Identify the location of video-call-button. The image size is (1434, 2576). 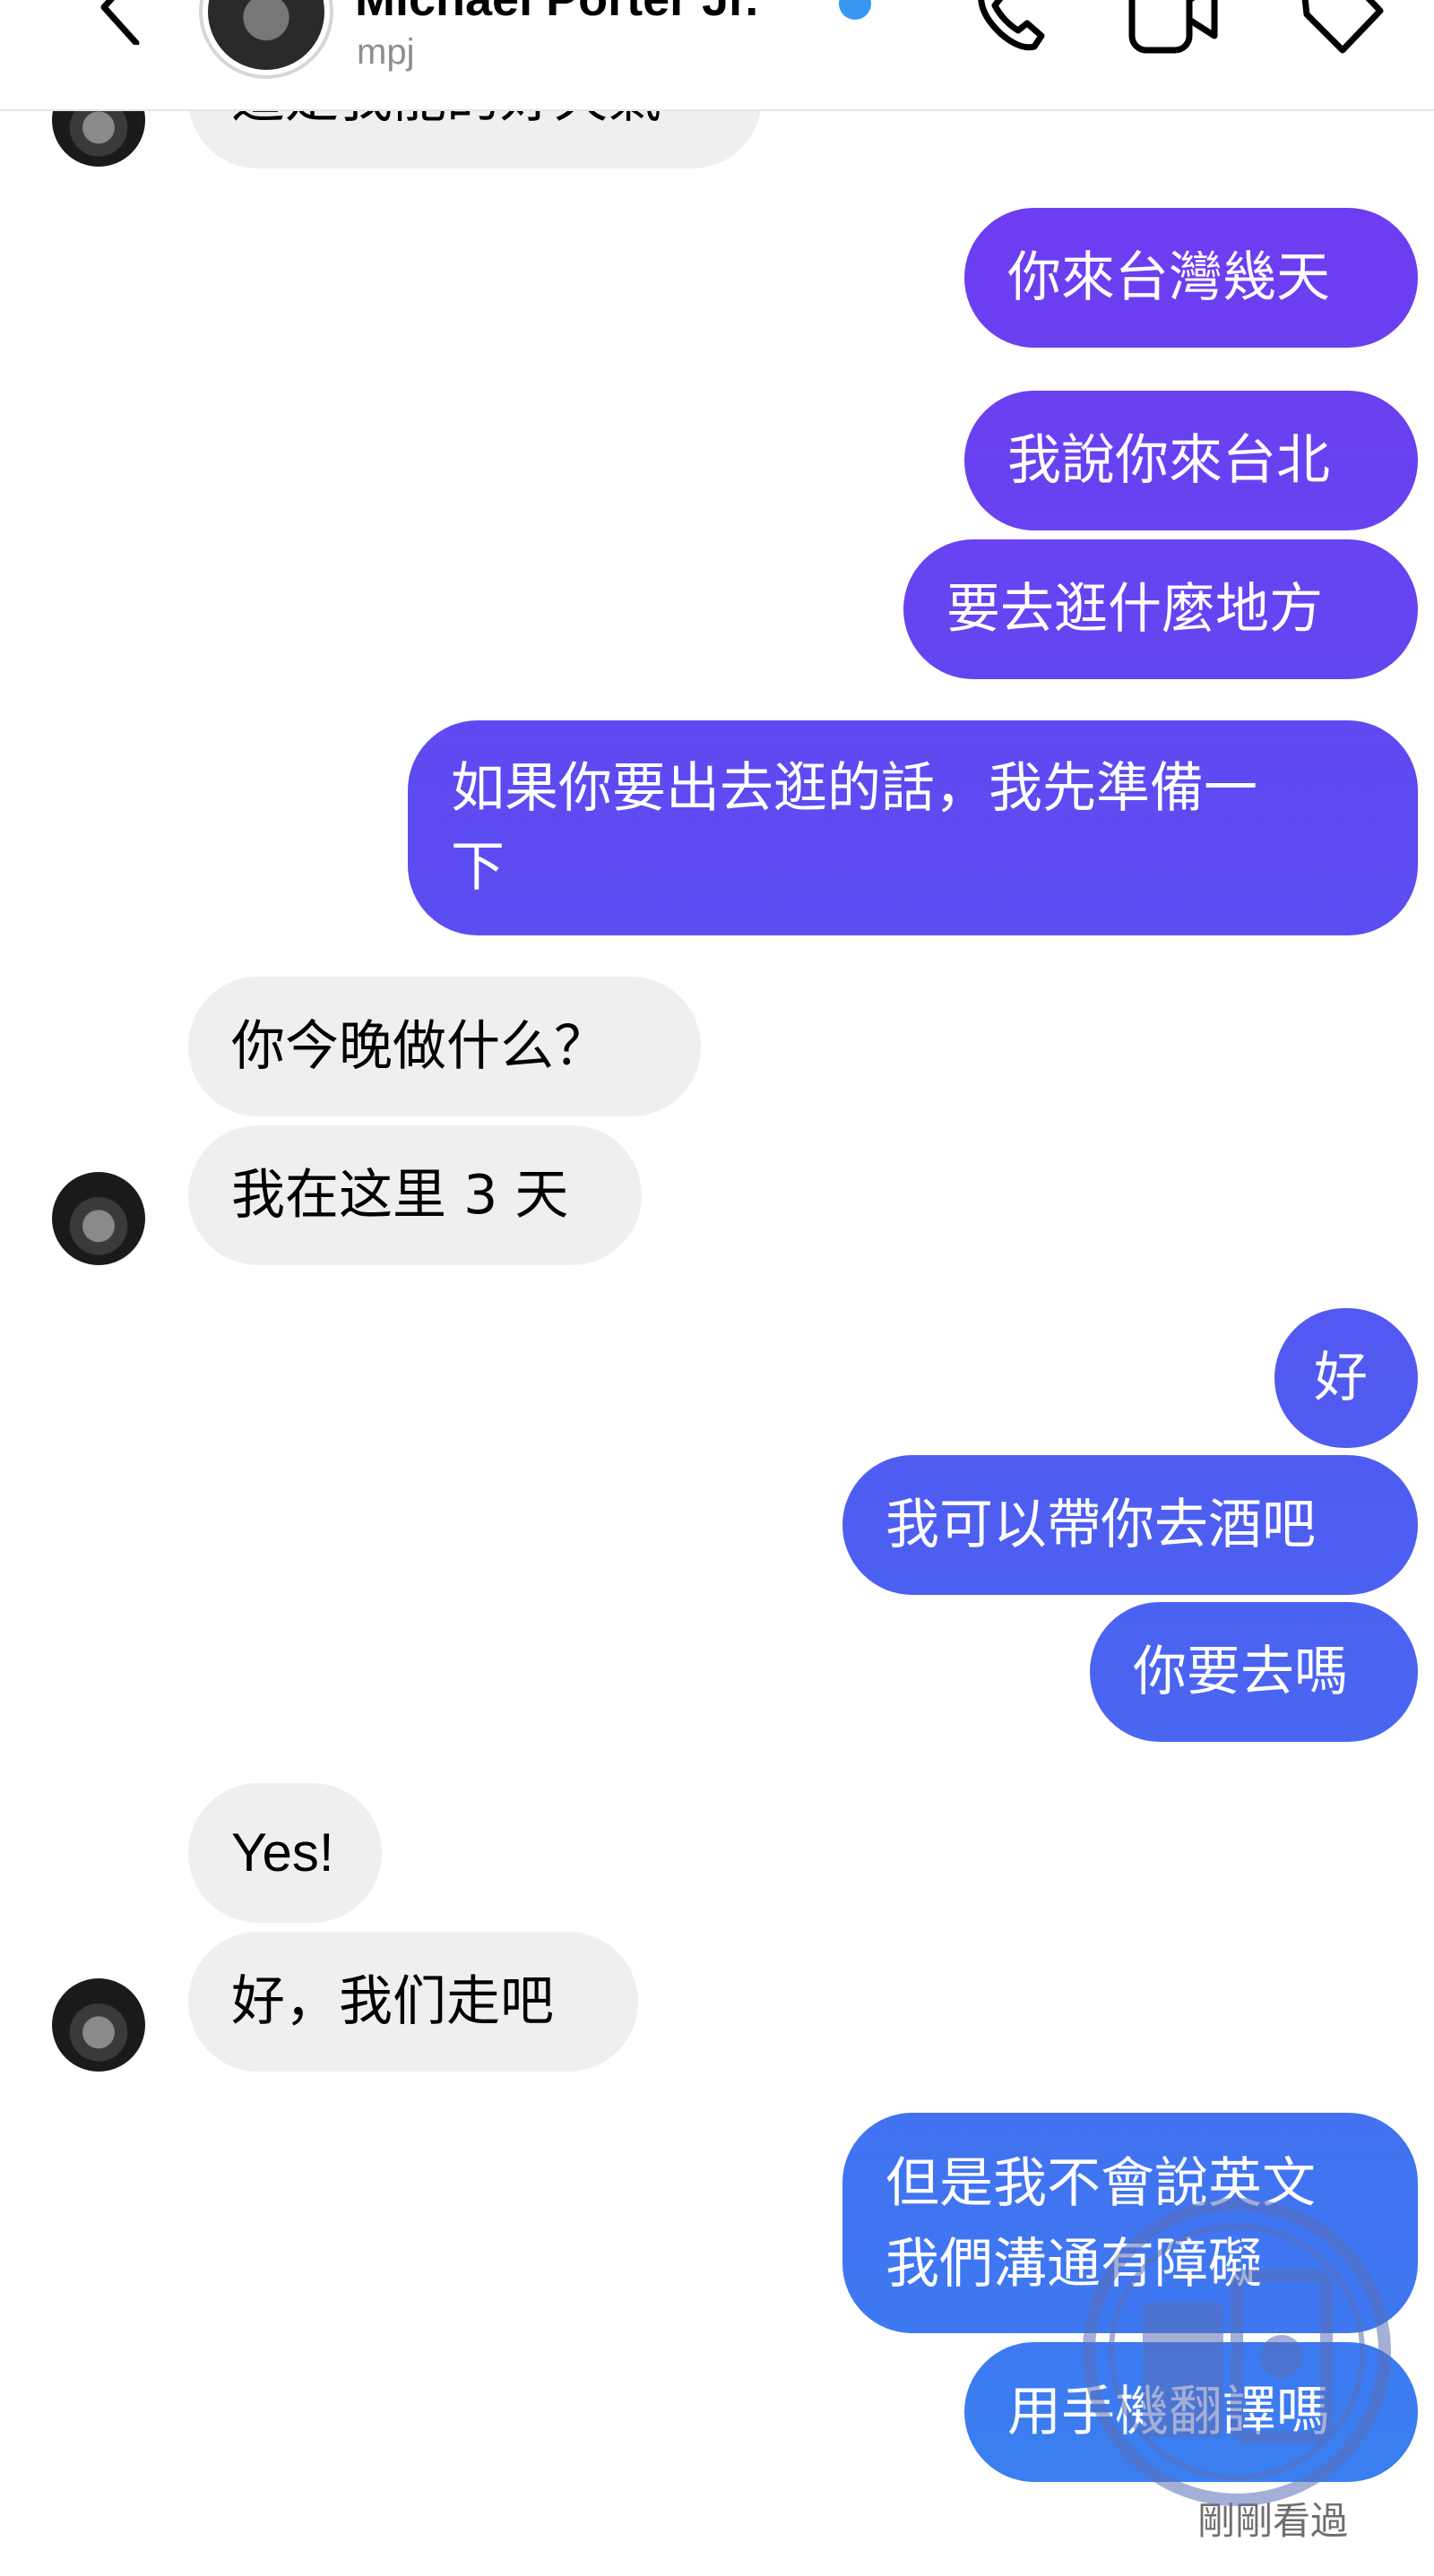
(1174, 31).